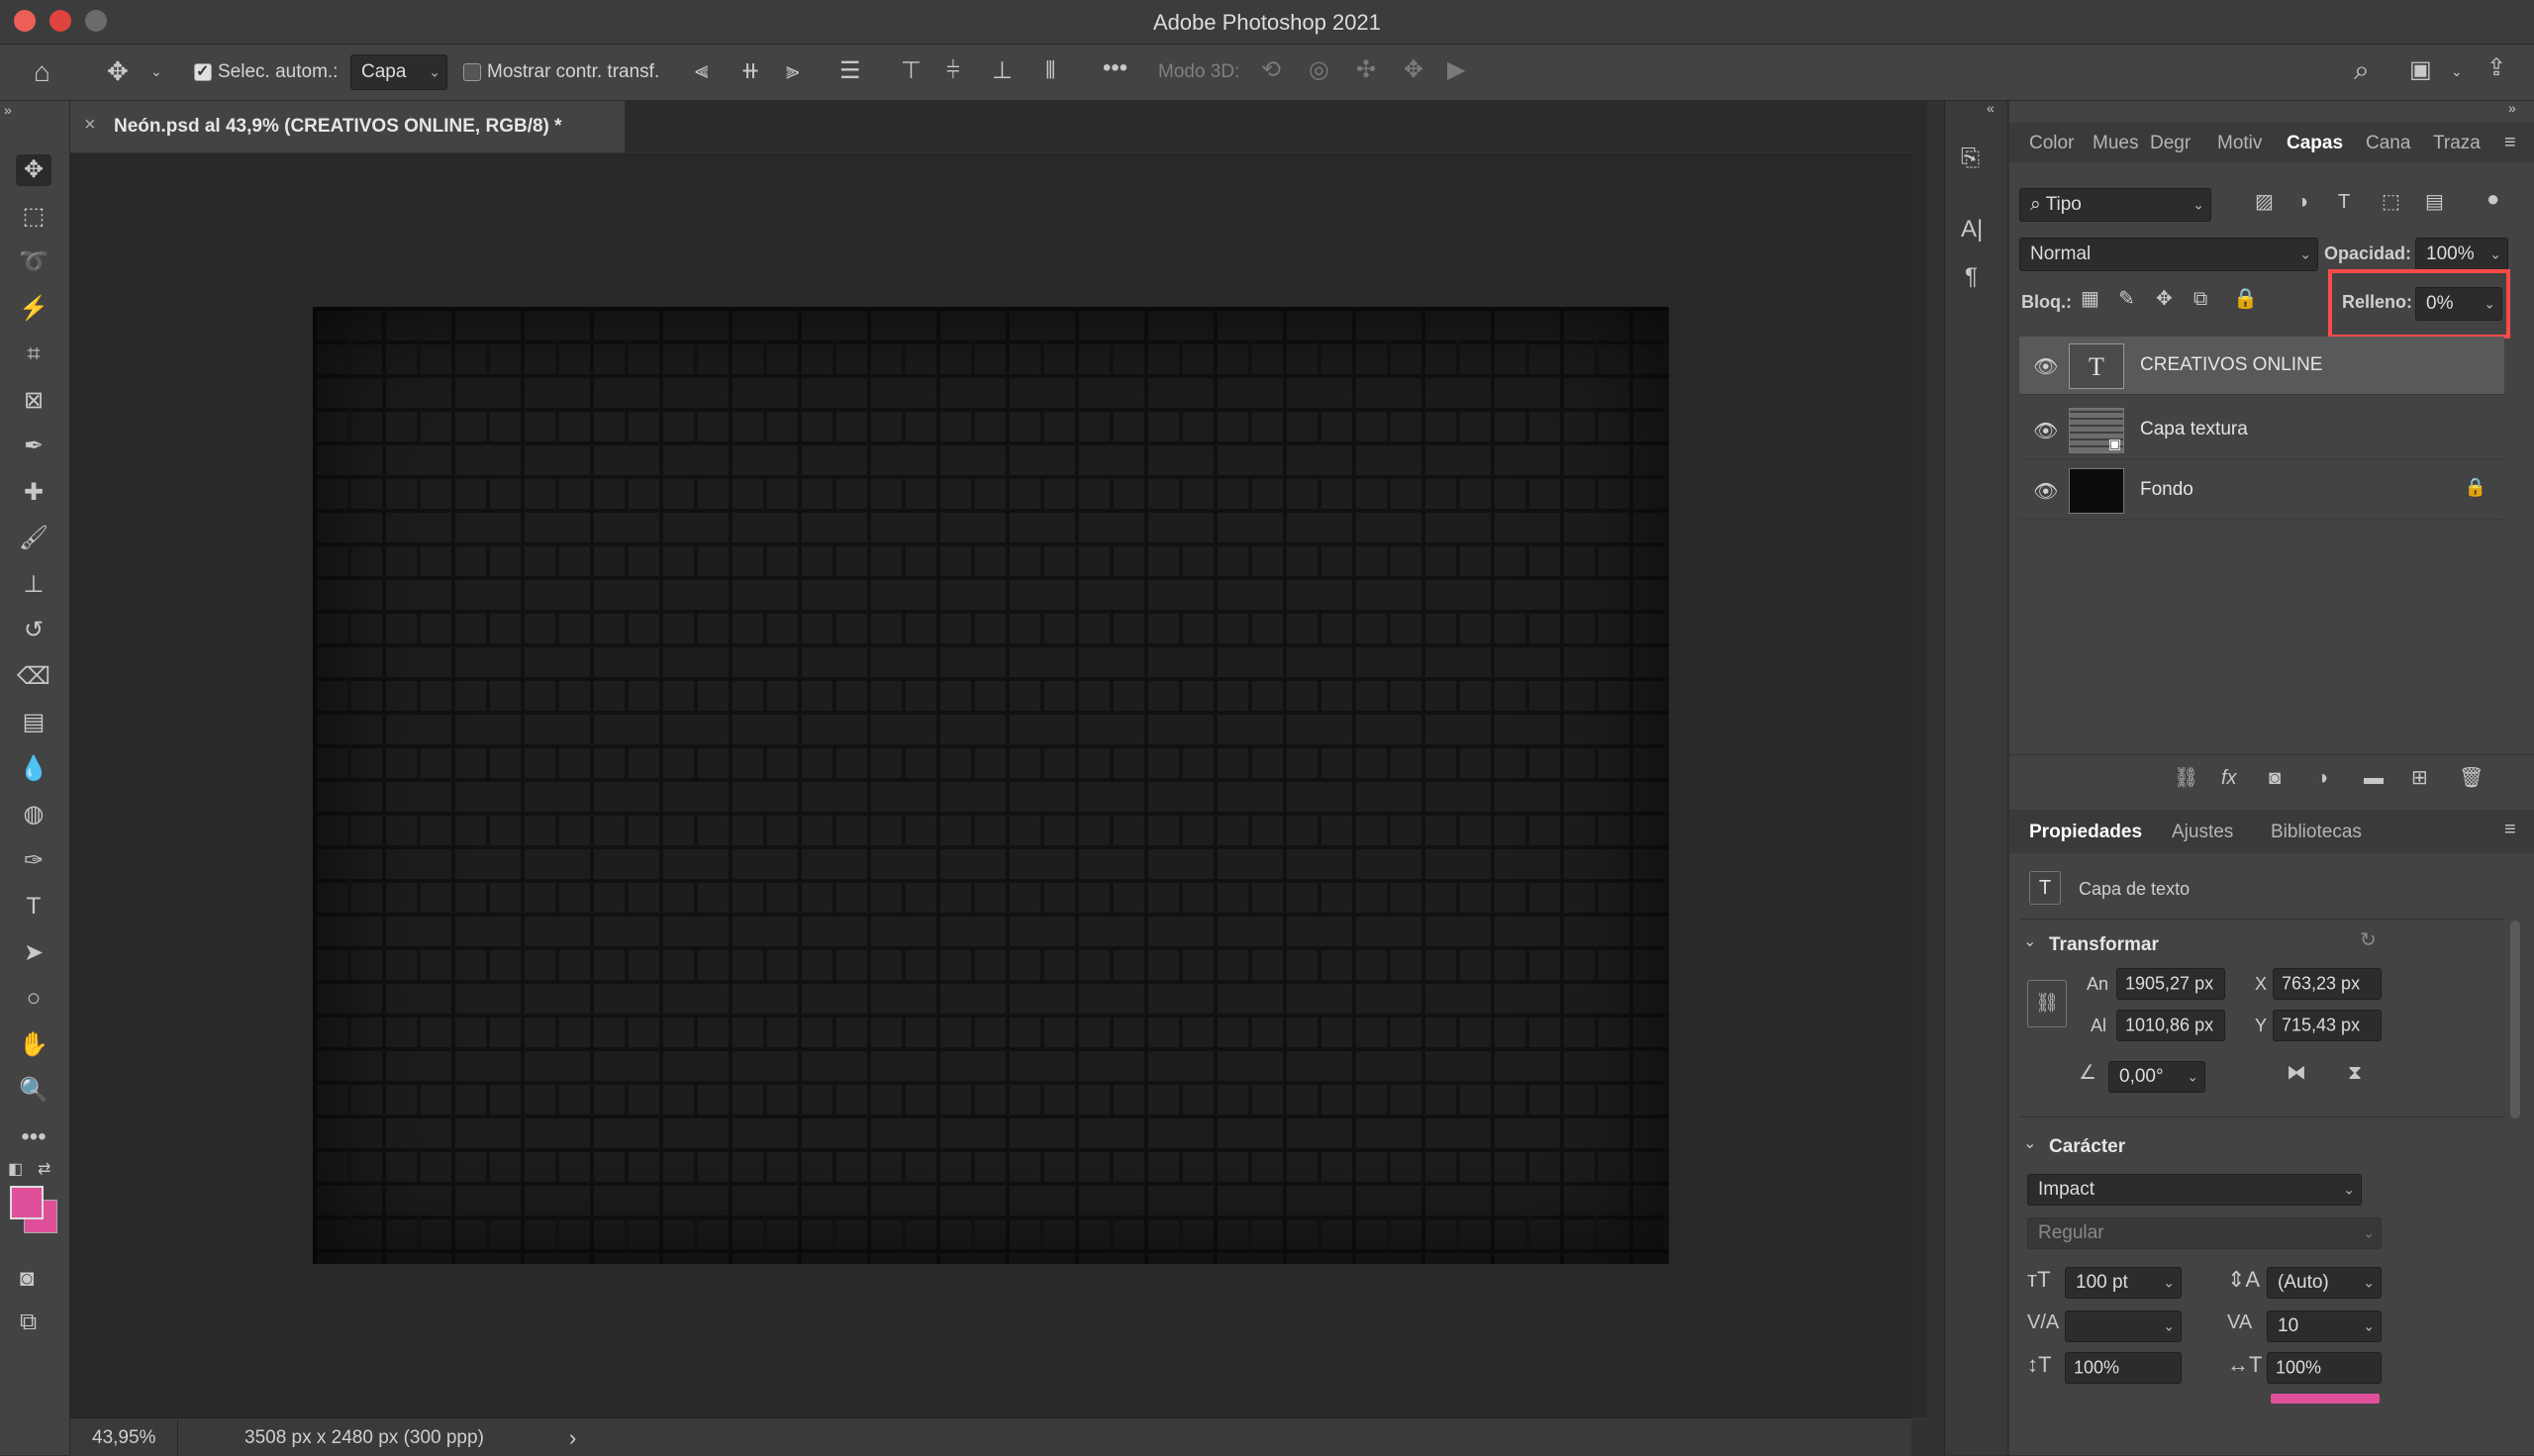 Image resolution: width=2534 pixels, height=1456 pixels. What do you see at coordinates (33, 584) in the screenshot?
I see `clone-stamp-tool-icon: ⊥` at bounding box center [33, 584].